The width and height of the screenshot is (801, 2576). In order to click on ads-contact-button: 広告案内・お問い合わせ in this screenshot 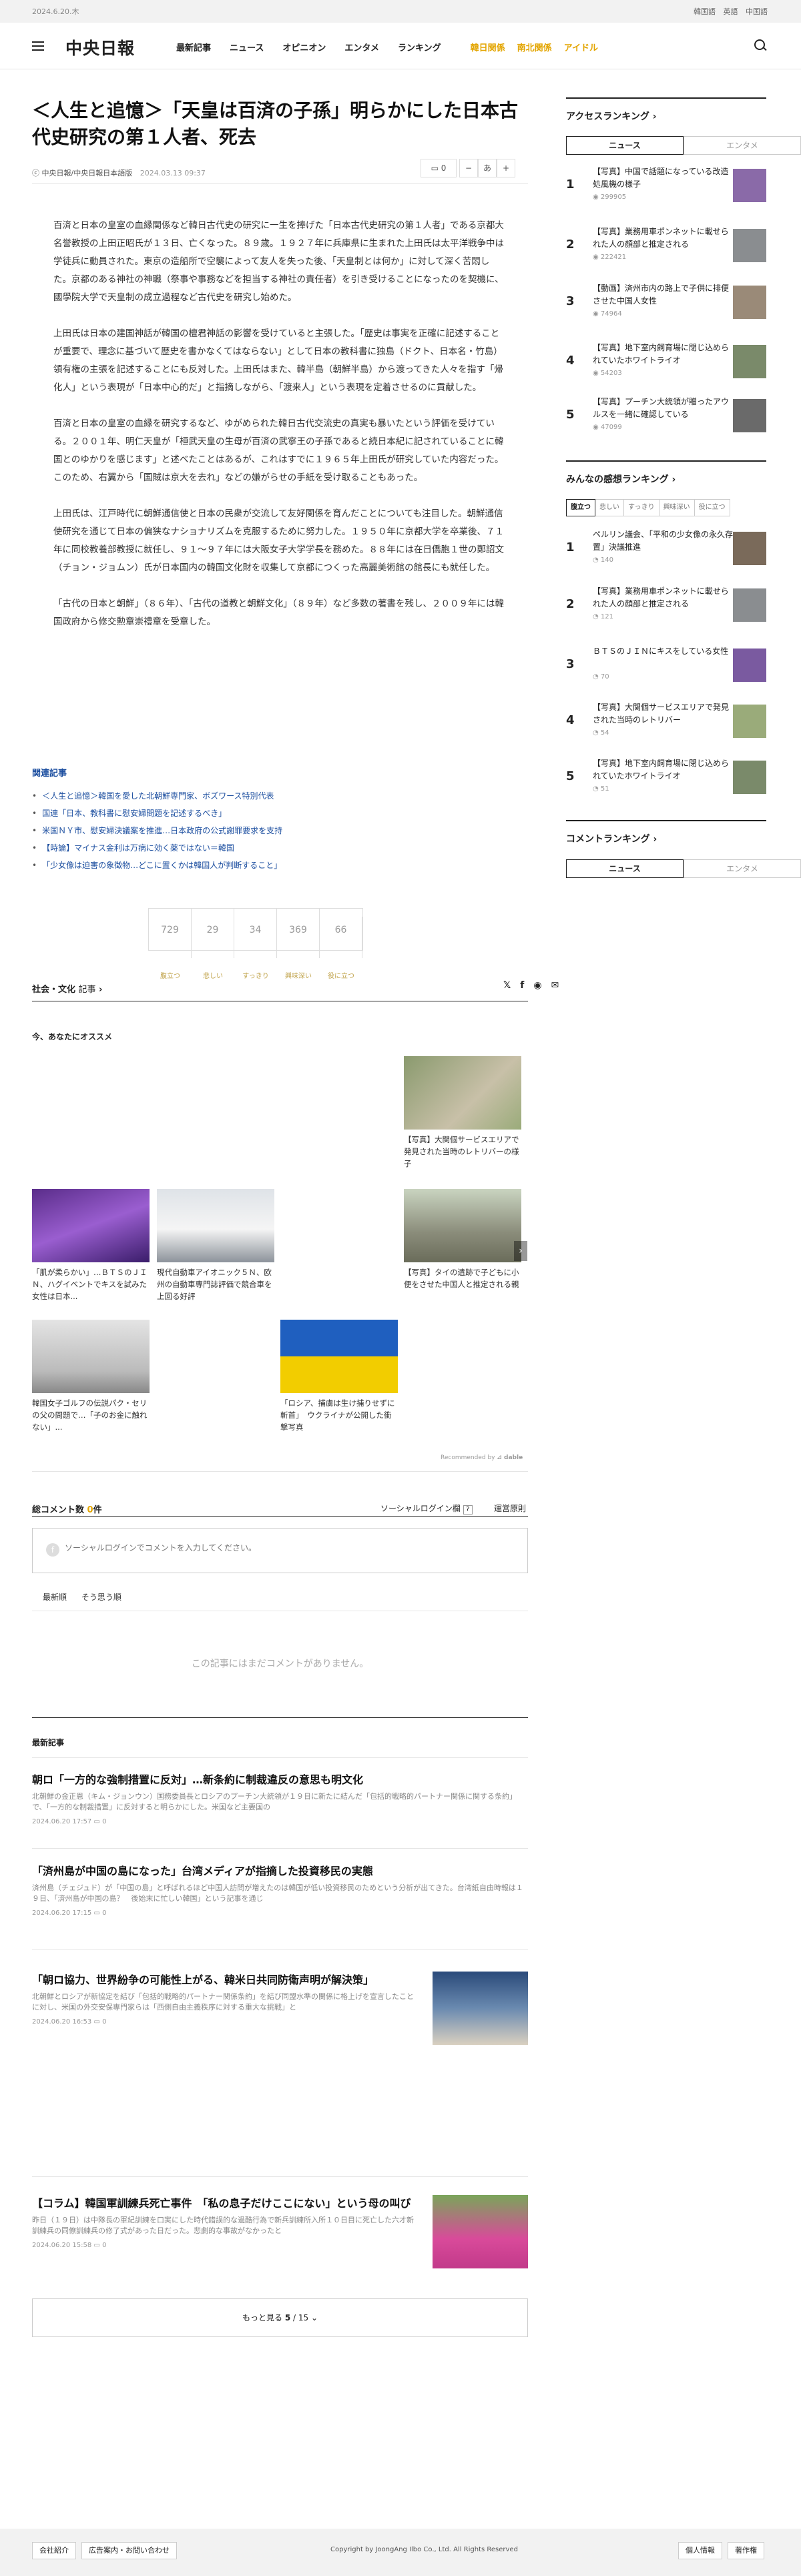, I will do `click(129, 2550)`.